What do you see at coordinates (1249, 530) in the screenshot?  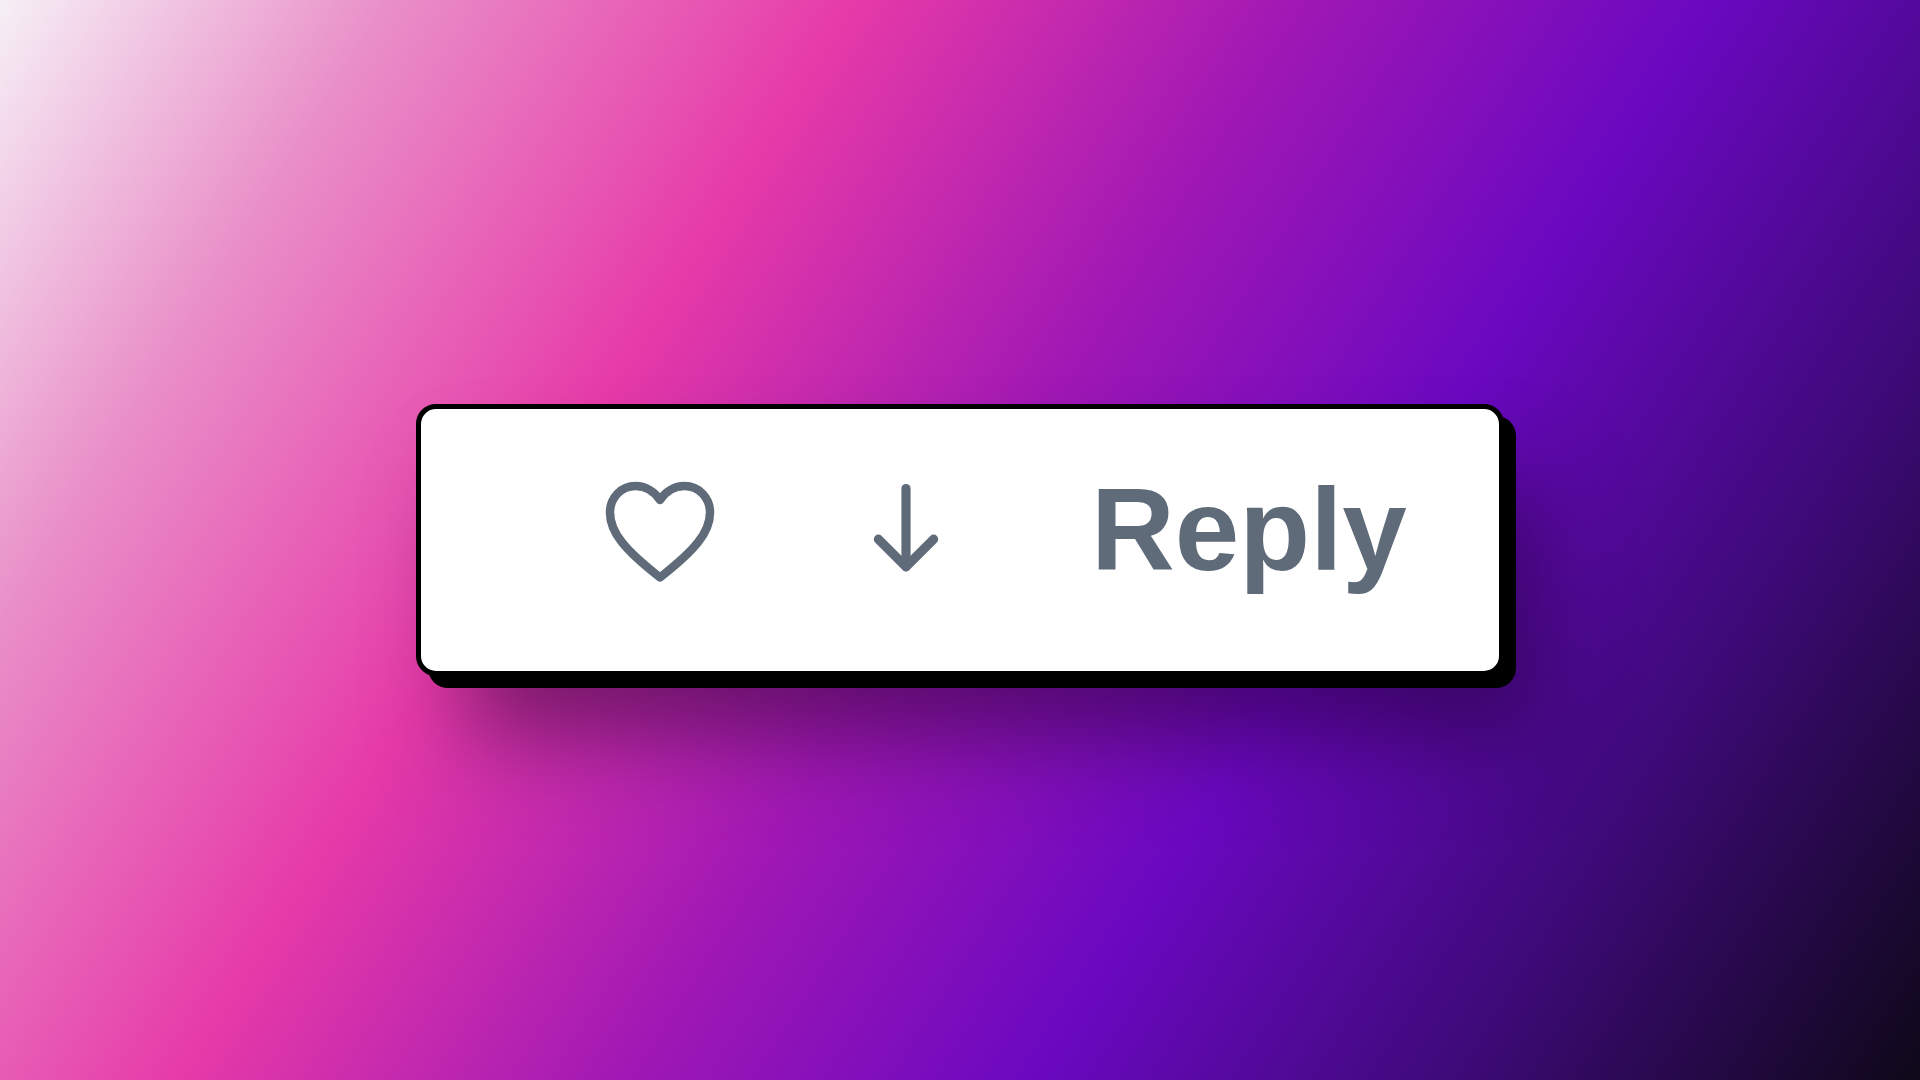 I see `reply-button: Reply` at bounding box center [1249, 530].